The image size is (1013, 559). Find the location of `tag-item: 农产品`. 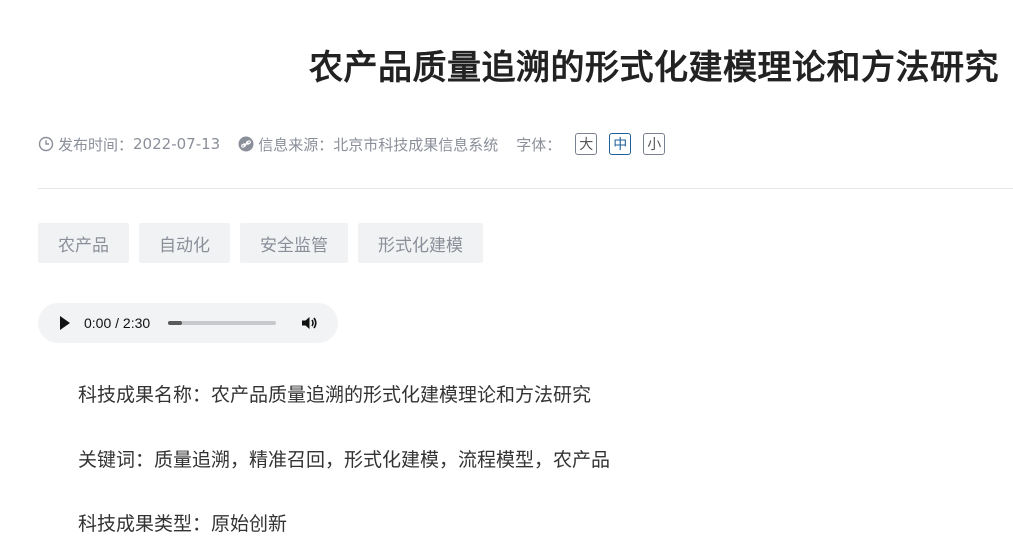

tag-item: 农产品 is located at coordinates (83, 243).